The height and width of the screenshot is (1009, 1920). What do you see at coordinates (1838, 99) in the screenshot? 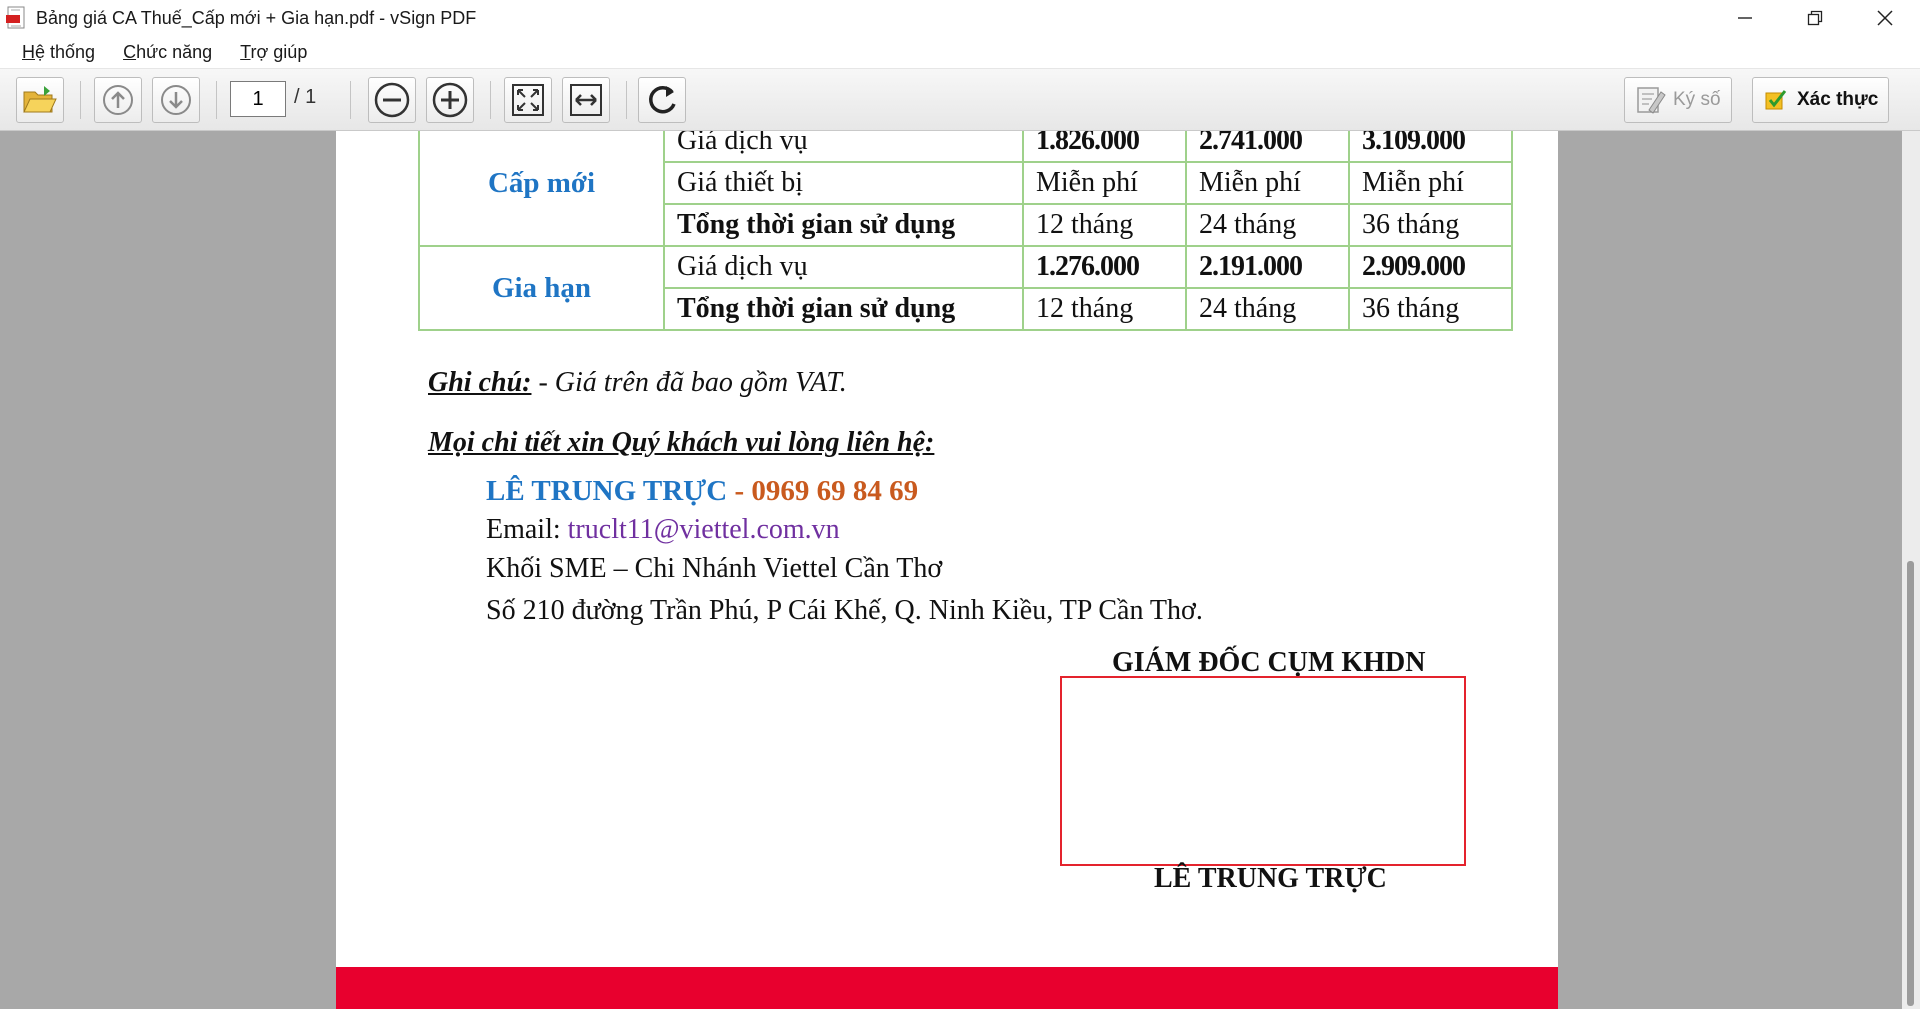
I see `verify-label: Xác thực` at bounding box center [1838, 99].